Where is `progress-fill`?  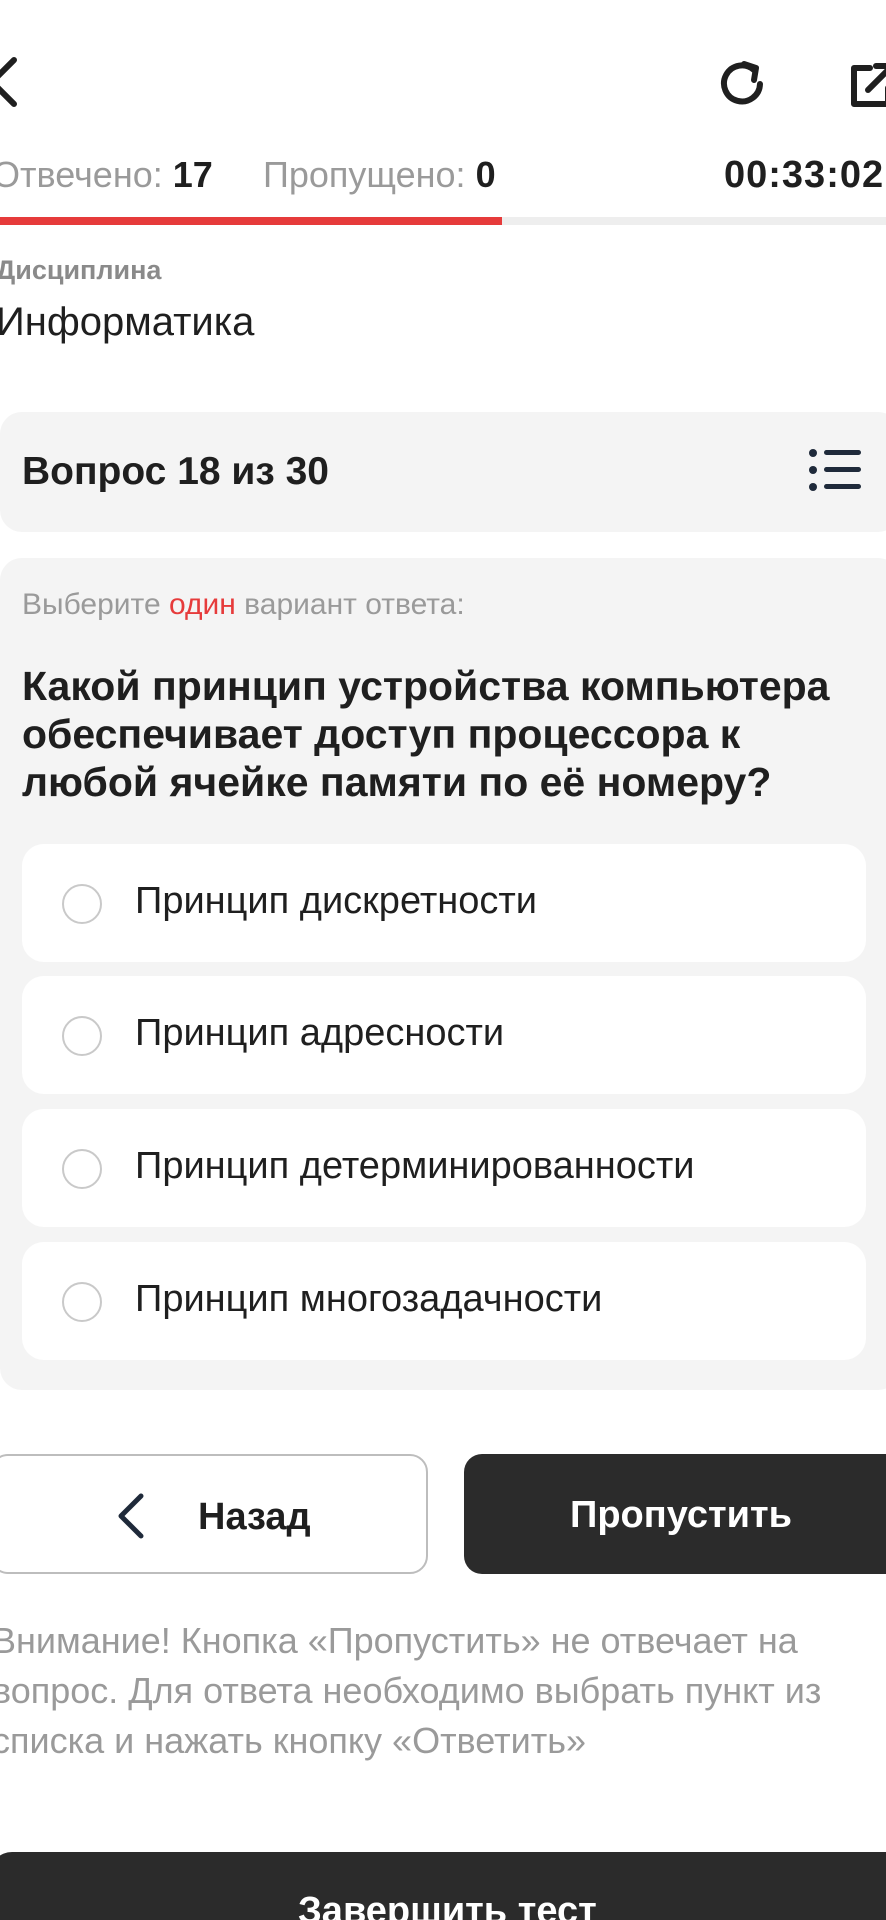
progress-fill is located at coordinates (251, 221).